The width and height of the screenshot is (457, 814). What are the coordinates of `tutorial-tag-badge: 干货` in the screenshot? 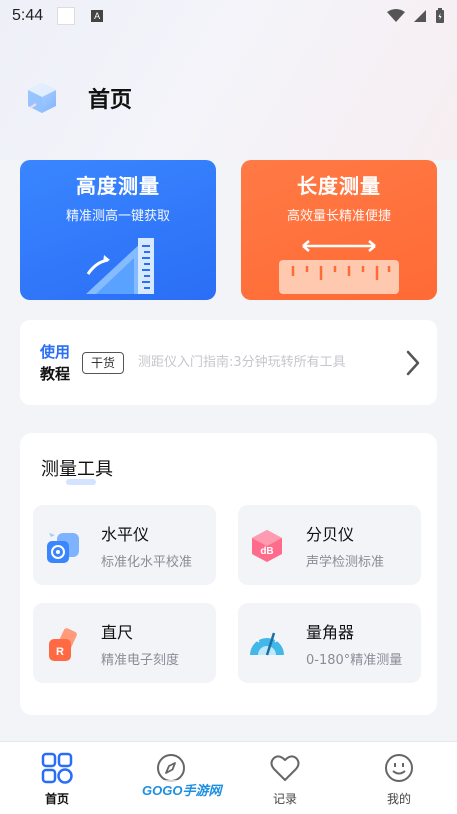 It's located at (103, 362).